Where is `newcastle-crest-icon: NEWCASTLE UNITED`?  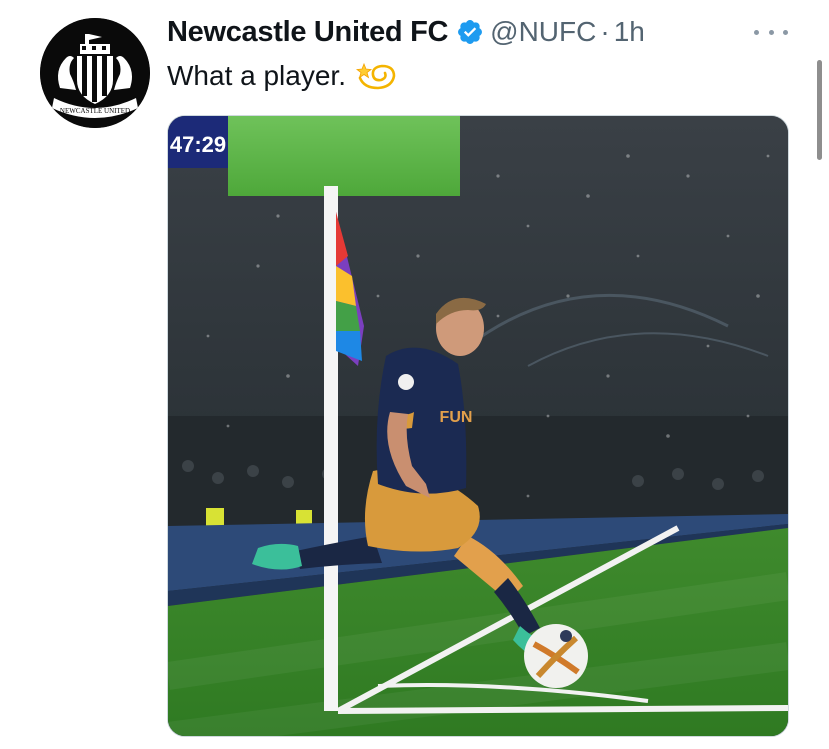 newcastle-crest-icon: NEWCASTLE UNITED is located at coordinates (95, 73).